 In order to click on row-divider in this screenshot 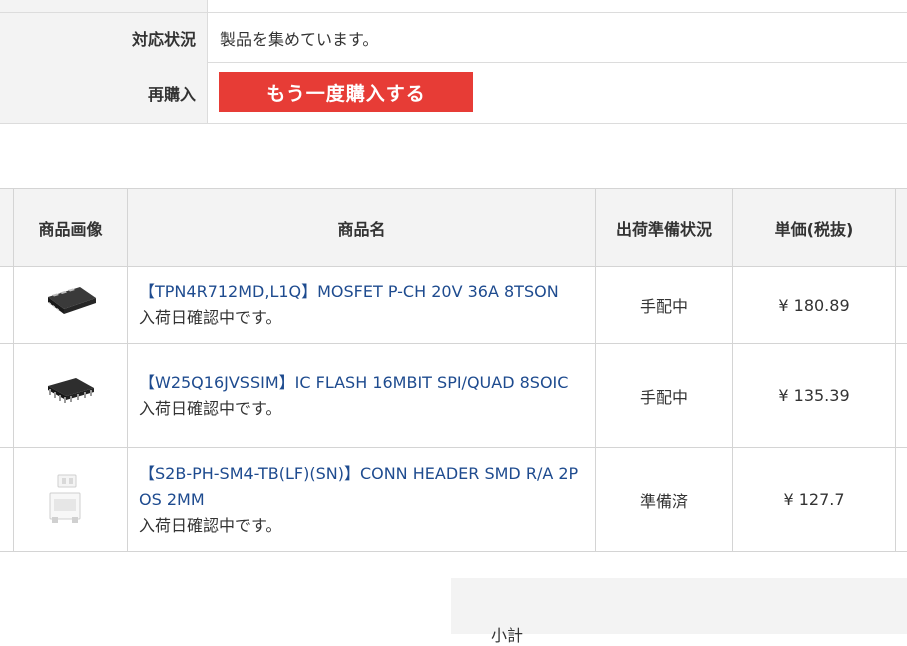, I will do `click(453, 551)`.